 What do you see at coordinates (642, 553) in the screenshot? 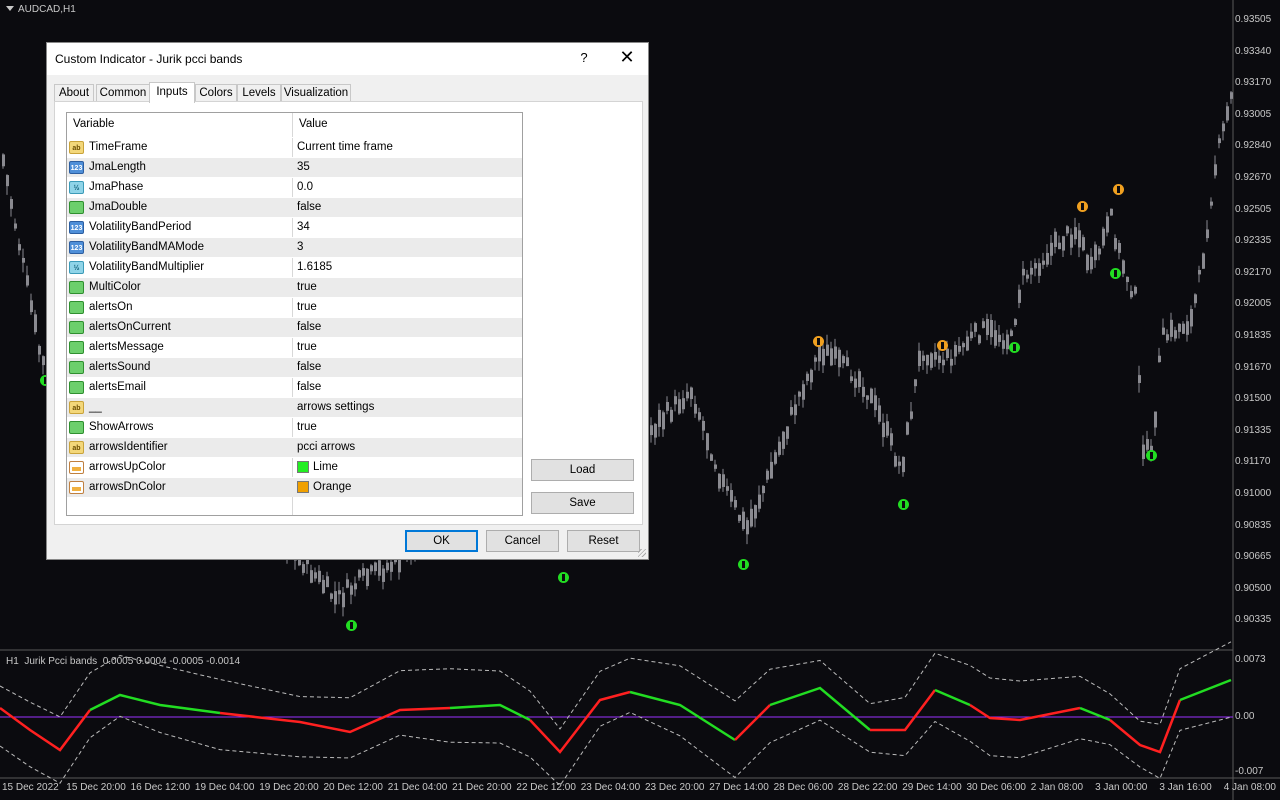
I see `resize-grip-icon` at bounding box center [642, 553].